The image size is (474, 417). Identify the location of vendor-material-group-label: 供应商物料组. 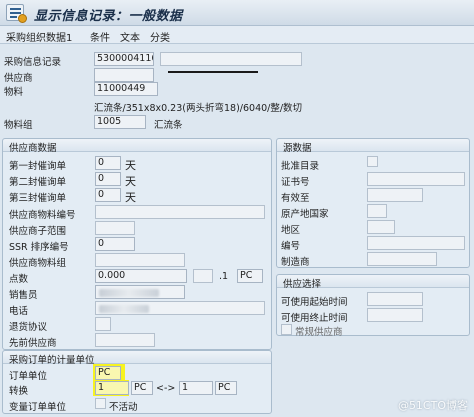
(38, 263).